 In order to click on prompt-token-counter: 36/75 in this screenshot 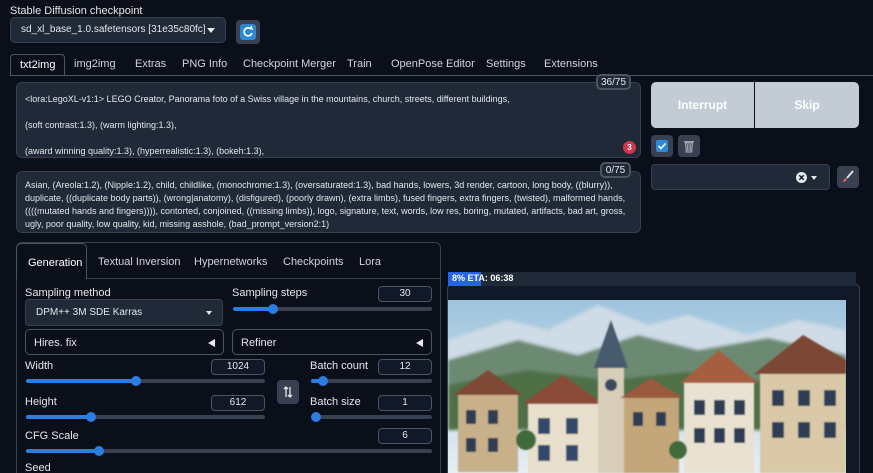, I will do `click(613, 82)`.